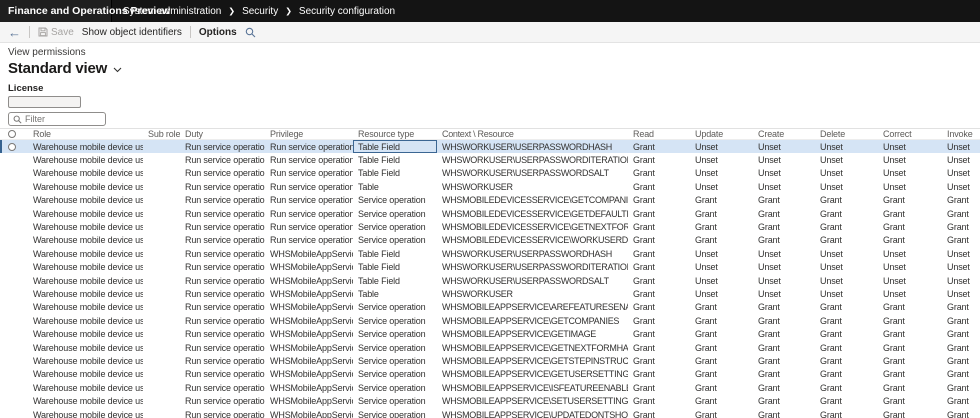  Describe the element at coordinates (532, 374) in the screenshot. I see `cell-context: WHSMOBILEAPPSERVICE\GETUSERSETTINGS` at that location.